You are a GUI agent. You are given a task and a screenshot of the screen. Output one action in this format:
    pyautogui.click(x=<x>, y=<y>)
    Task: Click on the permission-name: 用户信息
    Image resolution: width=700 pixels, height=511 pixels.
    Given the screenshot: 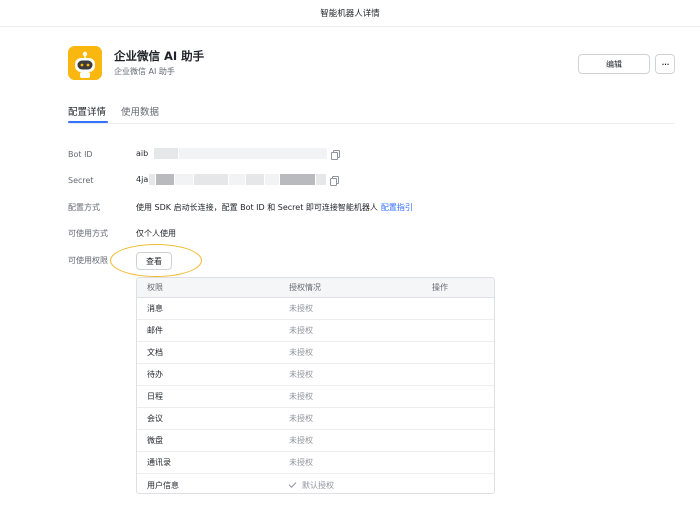 What is the action you would take?
    pyautogui.click(x=163, y=485)
    